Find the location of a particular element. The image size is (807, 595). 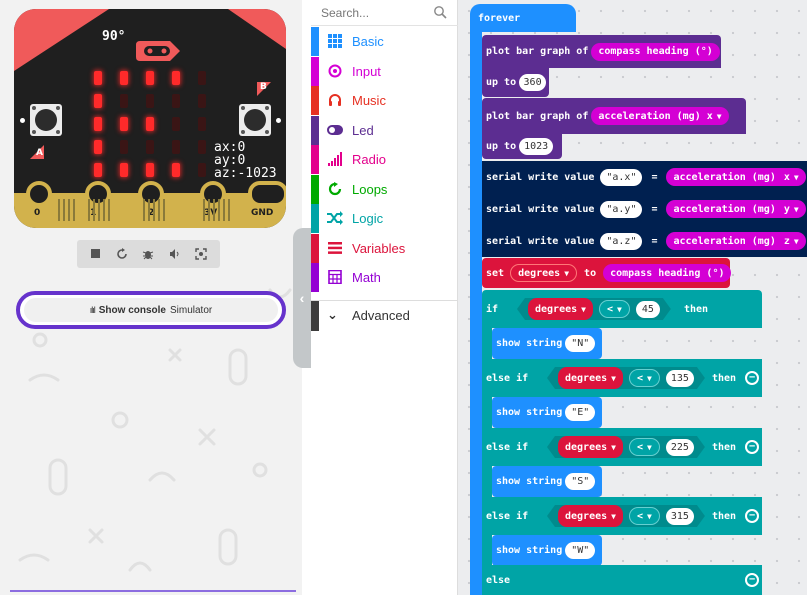

plot-bar-graph-block-1: plot bar graph of compass heading (°) is located at coordinates (601, 51).